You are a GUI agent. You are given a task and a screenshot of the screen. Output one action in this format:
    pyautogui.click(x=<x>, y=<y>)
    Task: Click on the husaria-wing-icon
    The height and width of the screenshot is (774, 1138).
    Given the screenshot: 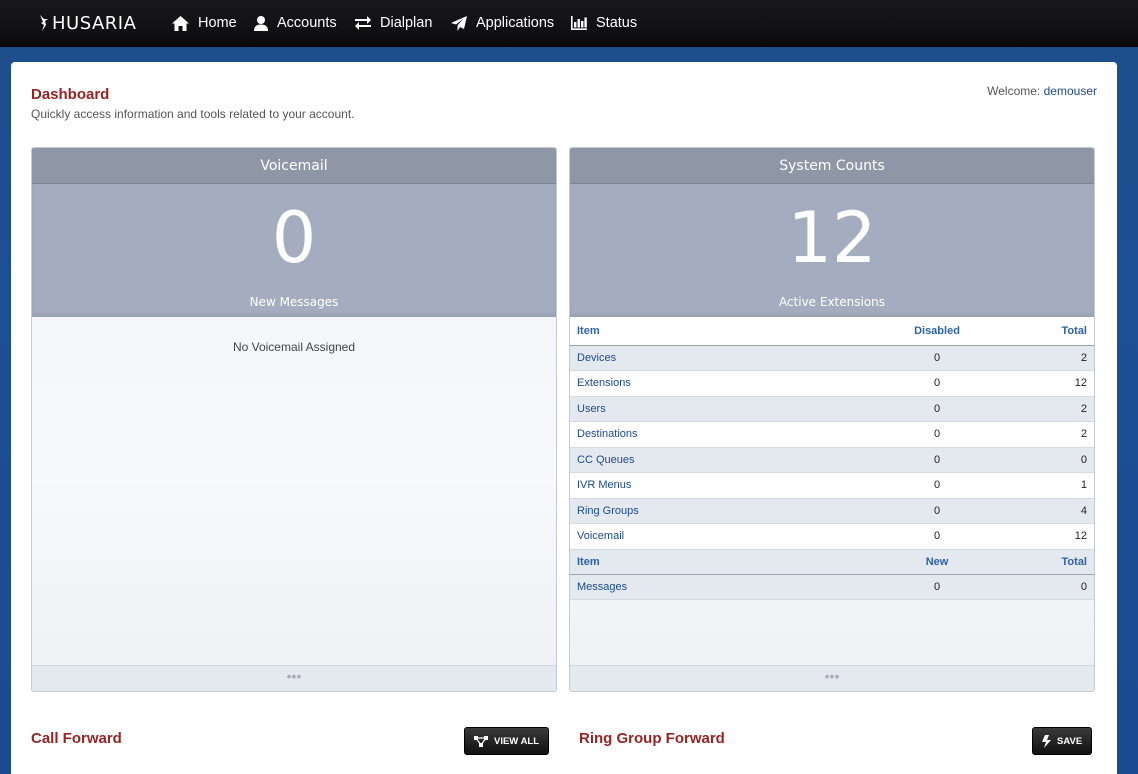 What is the action you would take?
    pyautogui.click(x=44, y=23)
    